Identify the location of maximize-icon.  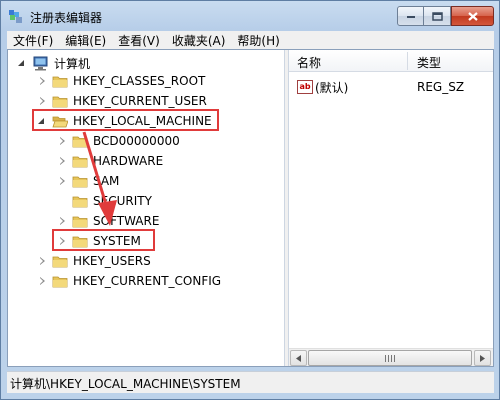
(437, 16).